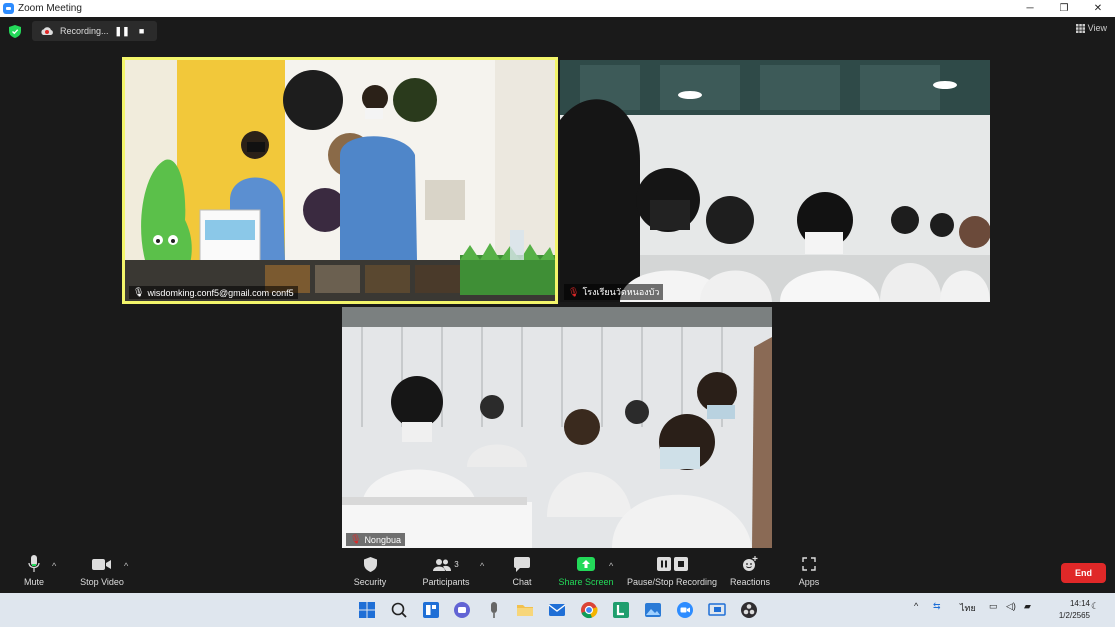 The height and width of the screenshot is (627, 1115). What do you see at coordinates (15, 31) in the screenshot?
I see `encryption-shield-icon` at bounding box center [15, 31].